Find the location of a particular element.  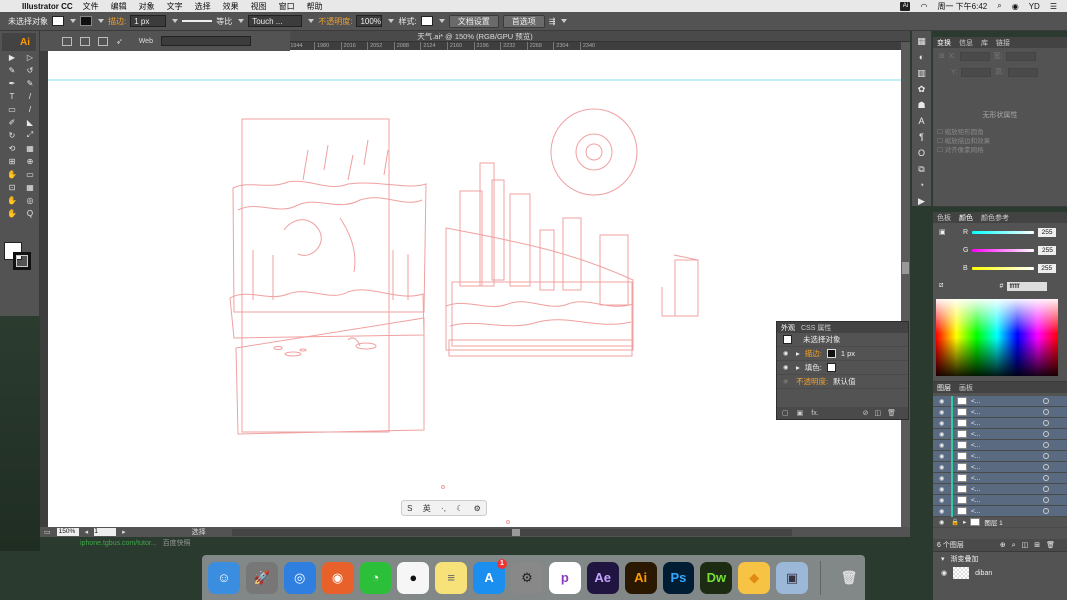

tool-1-icon: ▷ is located at coordinates (30, 57).